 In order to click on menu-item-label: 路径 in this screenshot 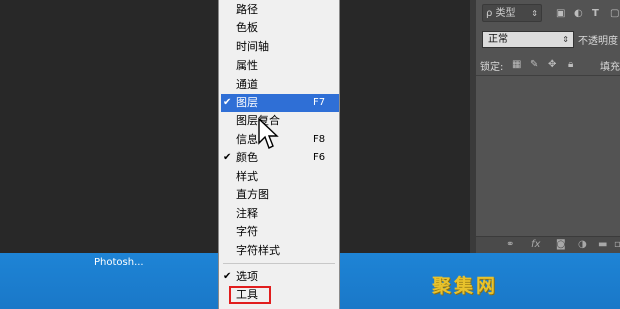, I will do `click(247, 9)`.